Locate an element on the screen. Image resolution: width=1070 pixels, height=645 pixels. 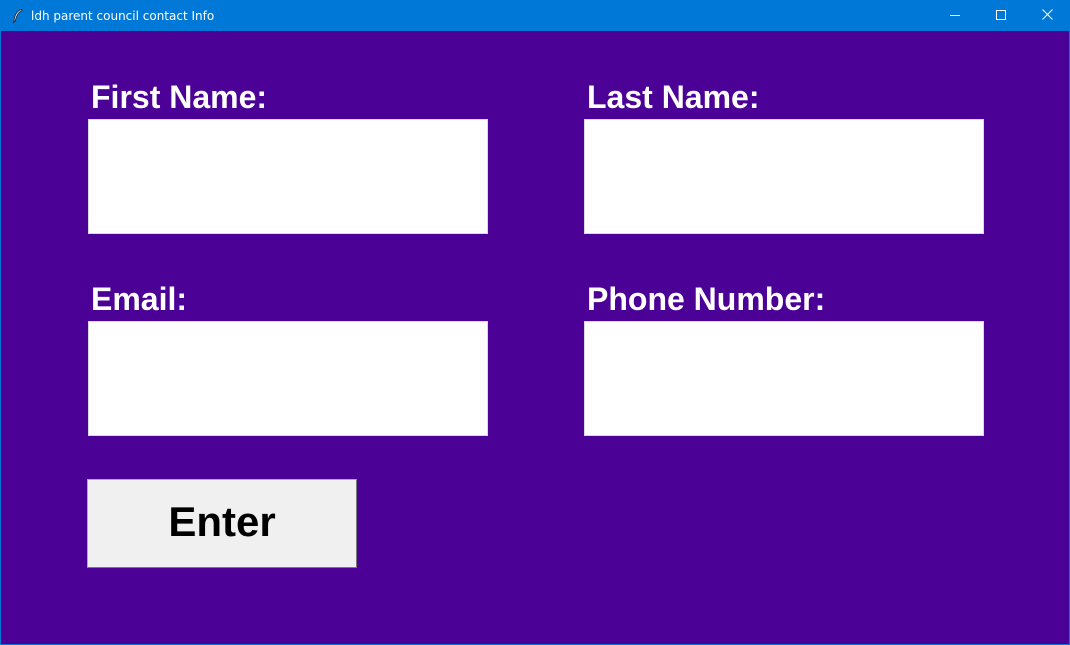
last-name-label: Last Name: is located at coordinates (673, 97).